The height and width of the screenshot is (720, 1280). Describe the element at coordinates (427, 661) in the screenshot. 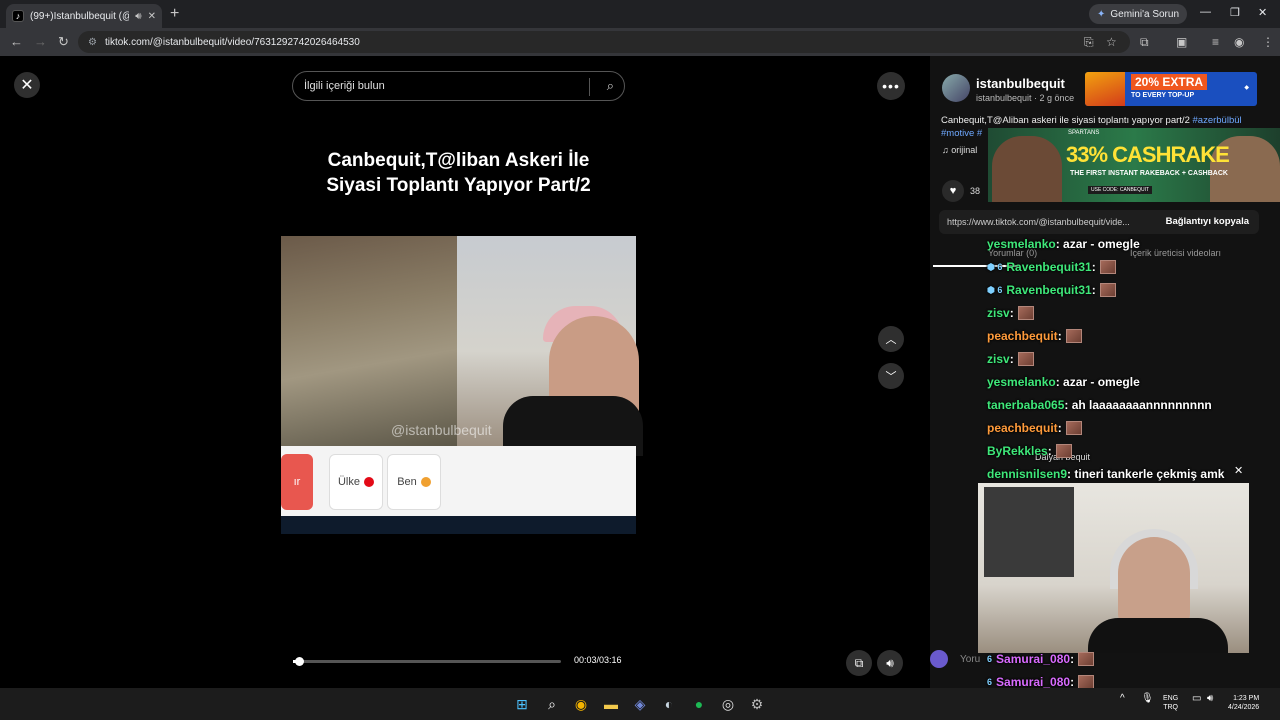

I see `video-progress-bar` at that location.